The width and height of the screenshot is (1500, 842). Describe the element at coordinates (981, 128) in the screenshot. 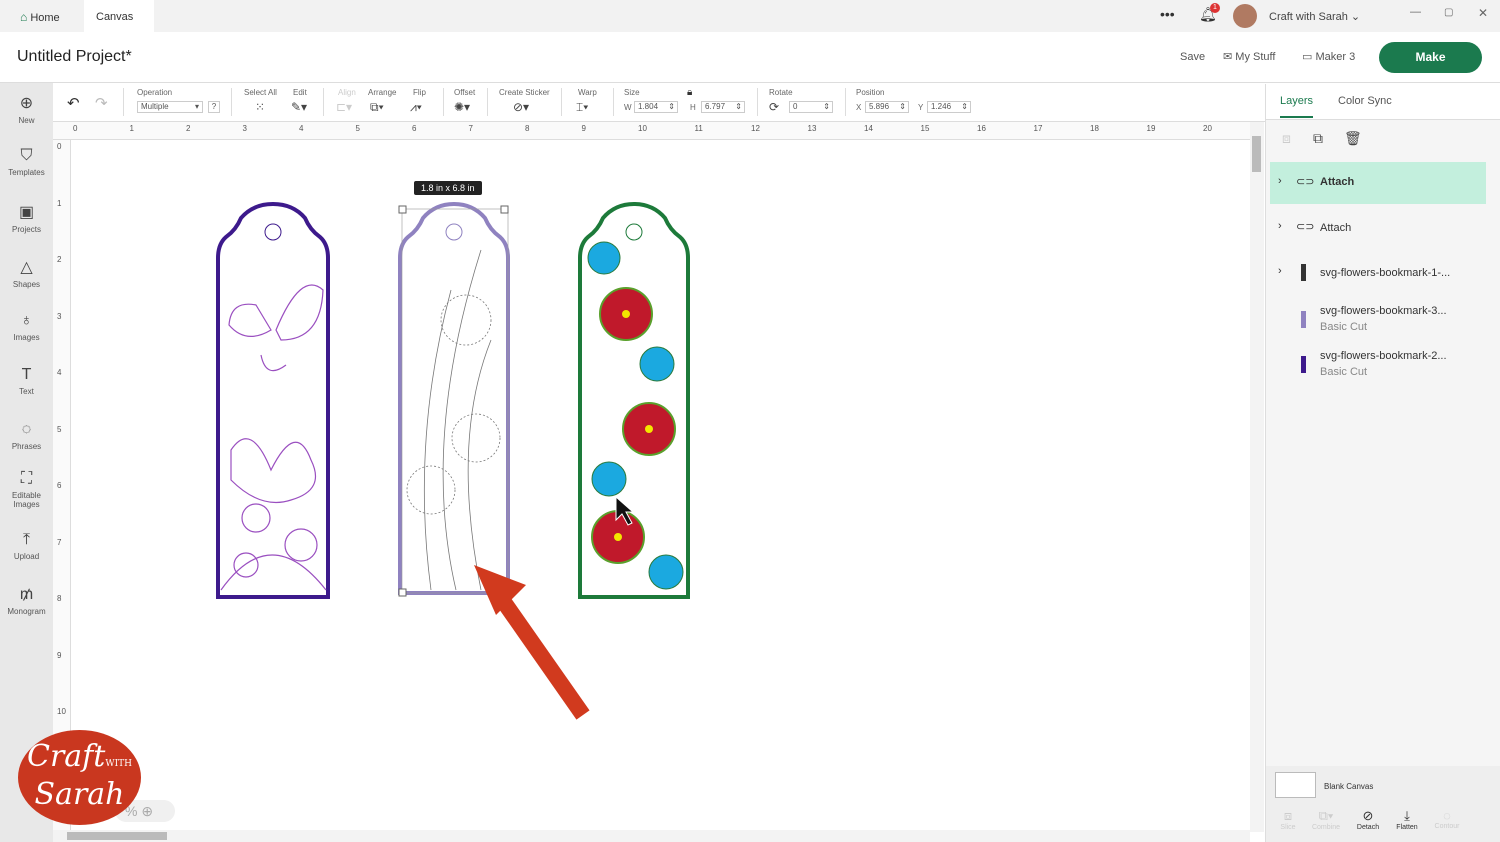

I see `ruler-tick-label: 16` at that location.